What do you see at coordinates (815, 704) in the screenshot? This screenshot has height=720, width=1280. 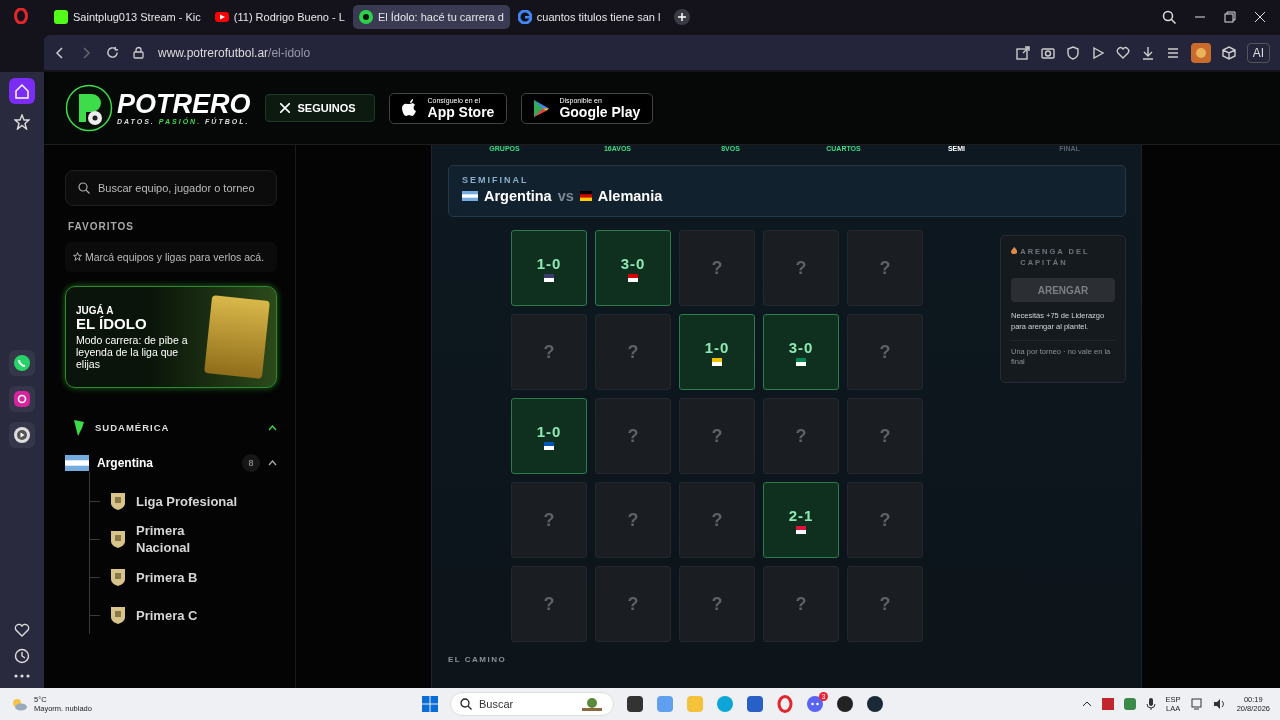 I see `chat-app-icon` at bounding box center [815, 704].